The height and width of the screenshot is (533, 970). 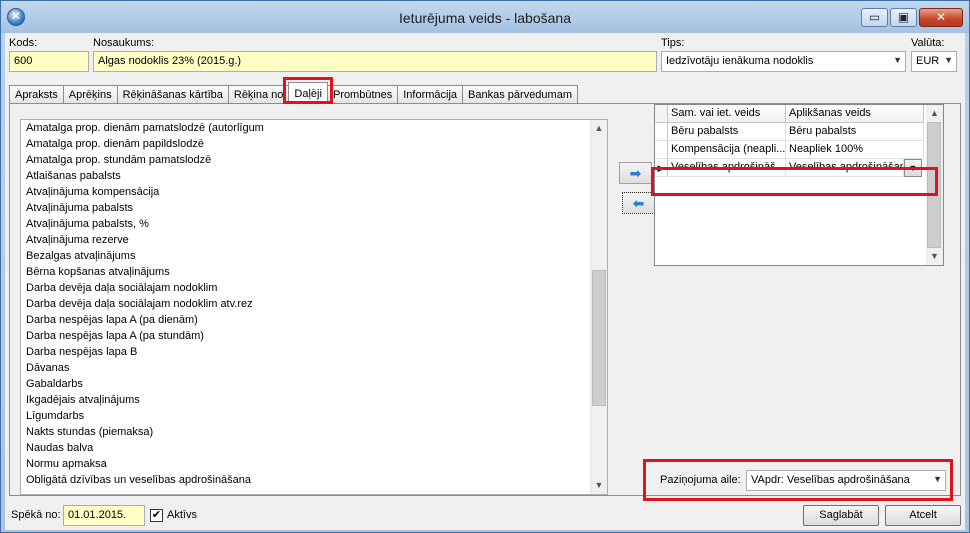 I want to click on list-item: Atvaļinājuma rezerve, so click(x=314, y=240).